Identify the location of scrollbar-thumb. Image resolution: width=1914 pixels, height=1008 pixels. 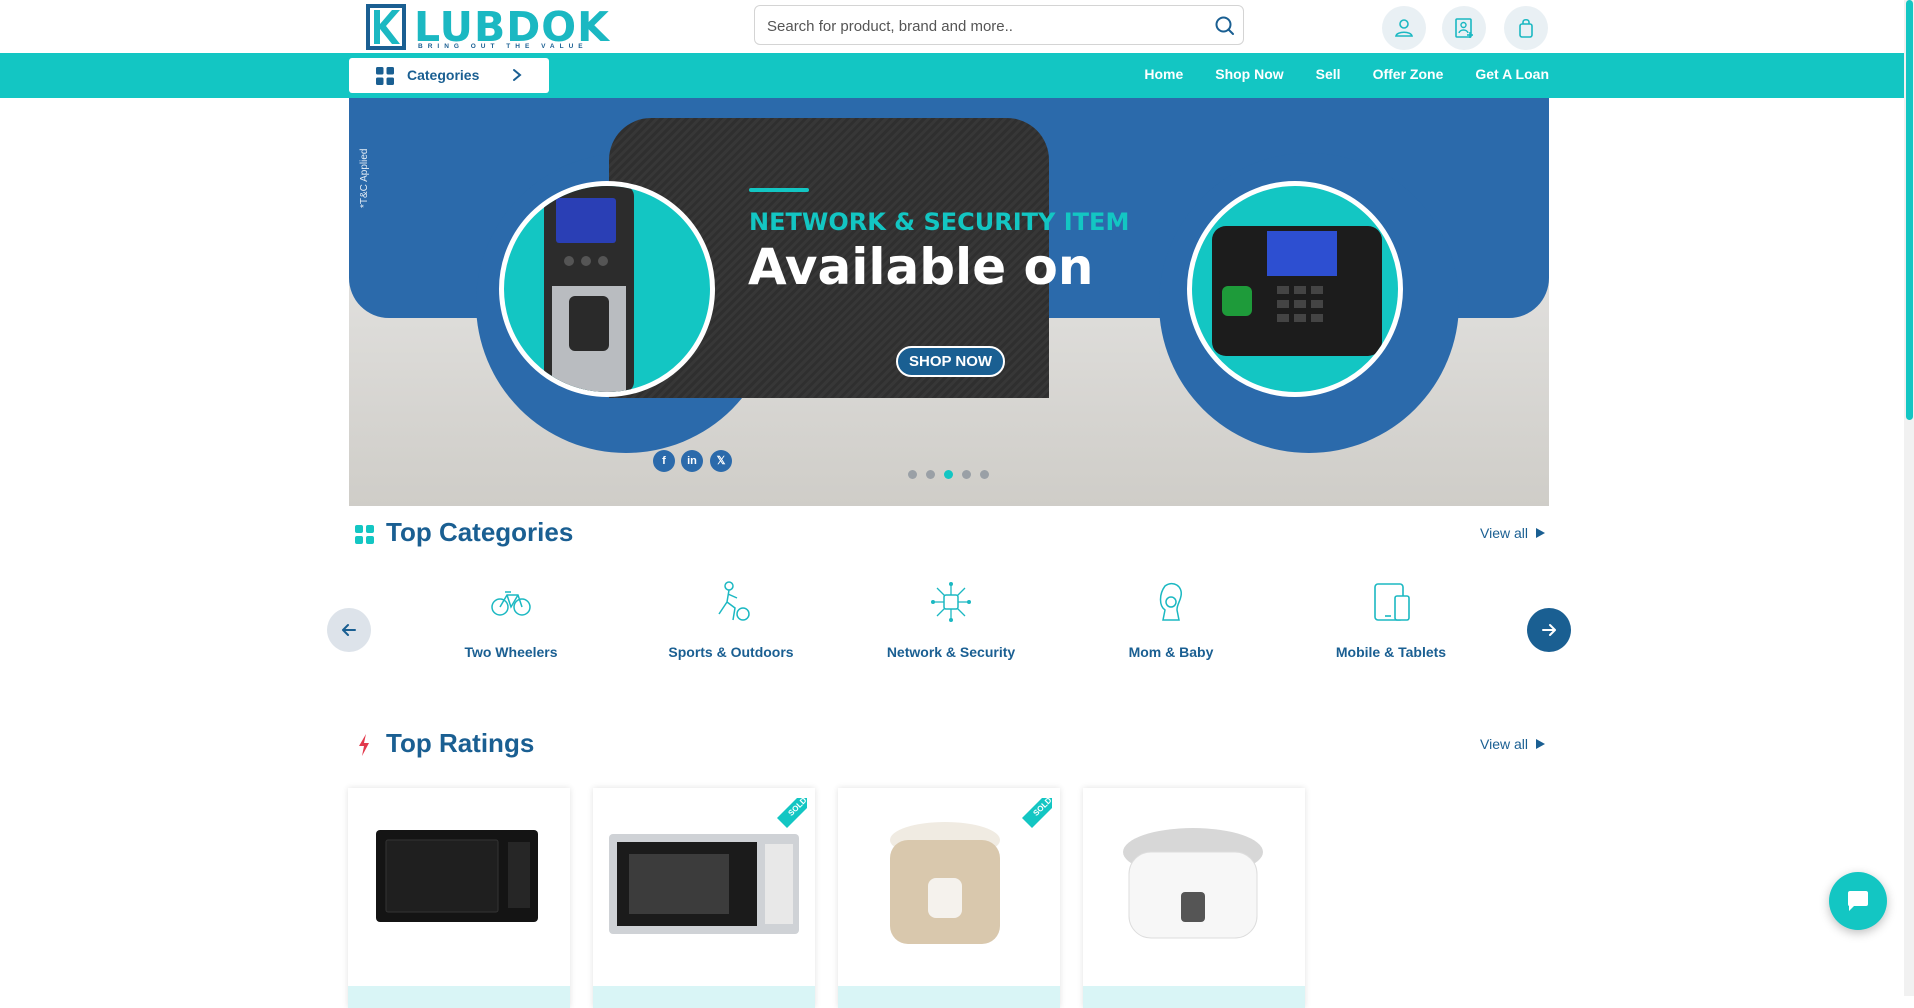
(1909, 210).